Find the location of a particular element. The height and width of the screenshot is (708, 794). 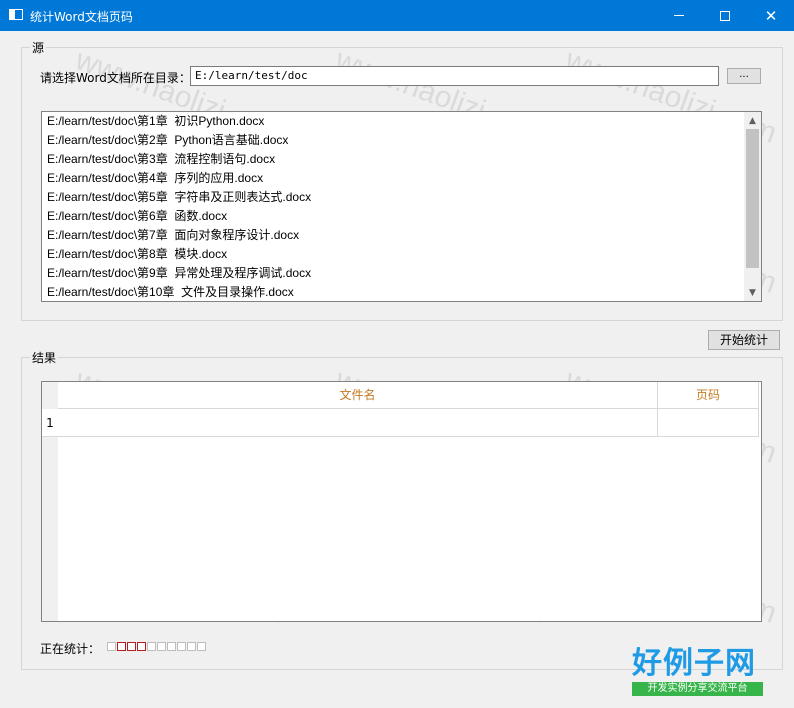

file-list-item: E:/learn/test/doc\第9章 异常处理及程序调试.docx is located at coordinates (401, 273).